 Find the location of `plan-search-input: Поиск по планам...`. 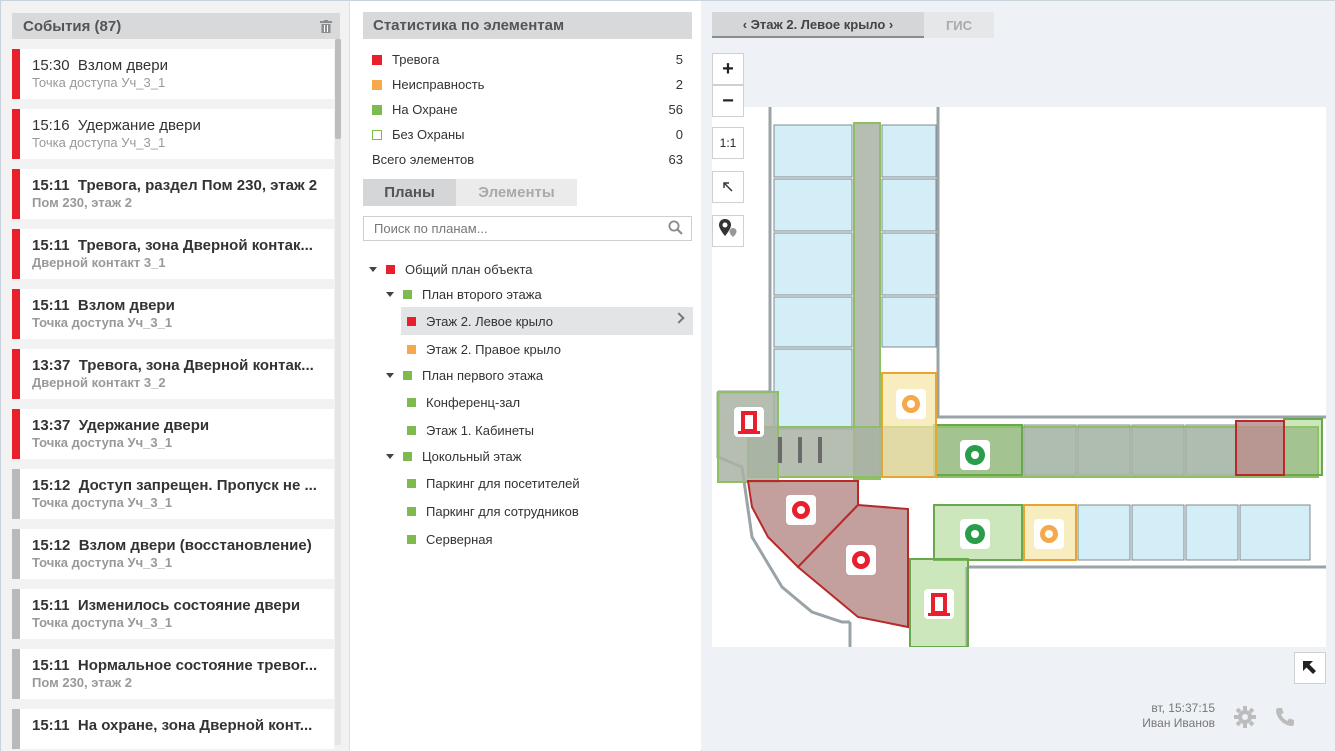

plan-search-input: Поиск по планам... is located at coordinates (527, 228).